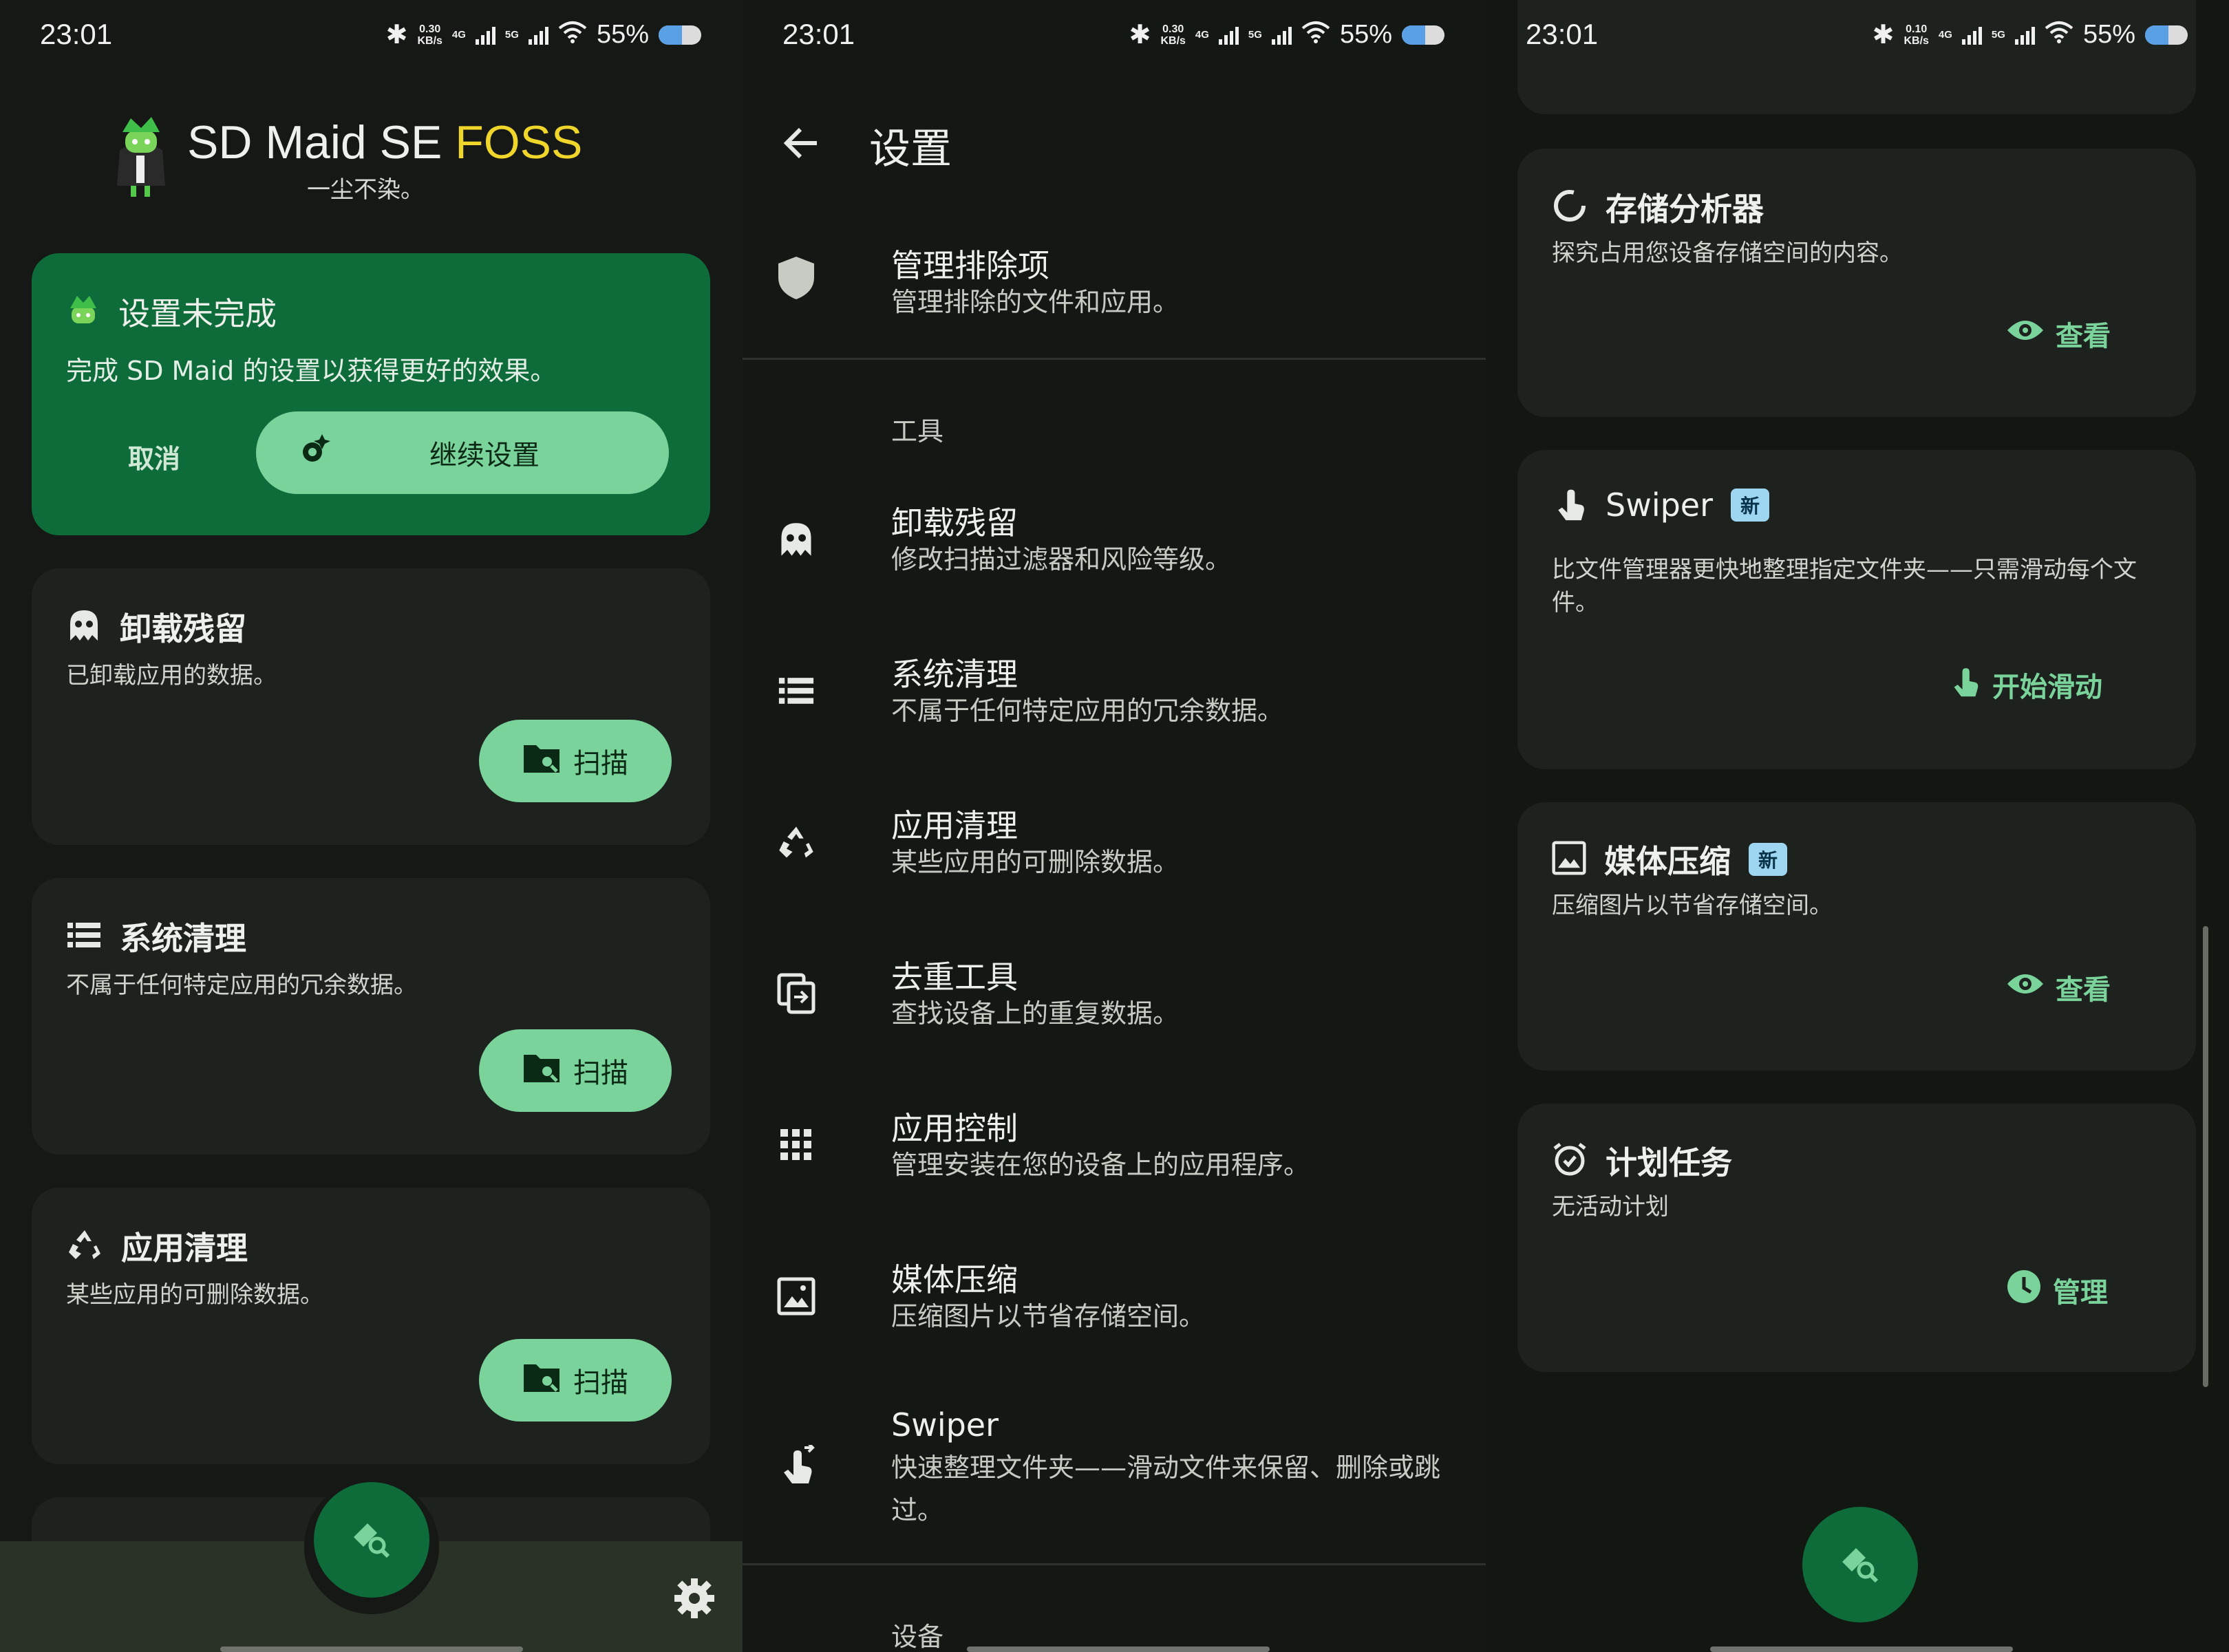 This screenshot has height=1652, width=2229. Describe the element at coordinates (371, 1326) in the screenshot. I see `app-cleaner-card: 应用清理 某些应用的可删除数据。 扫描` at that location.